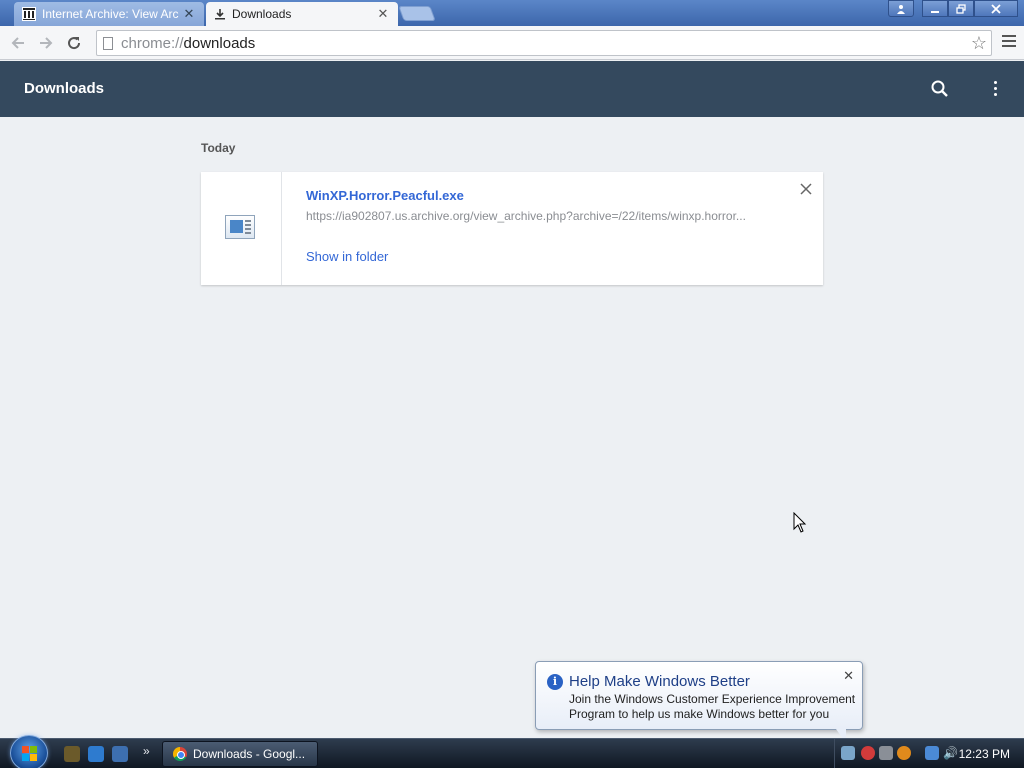 The height and width of the screenshot is (768, 1024). What do you see at coordinates (218, 148) in the screenshot?
I see `date-section-label: Today` at bounding box center [218, 148].